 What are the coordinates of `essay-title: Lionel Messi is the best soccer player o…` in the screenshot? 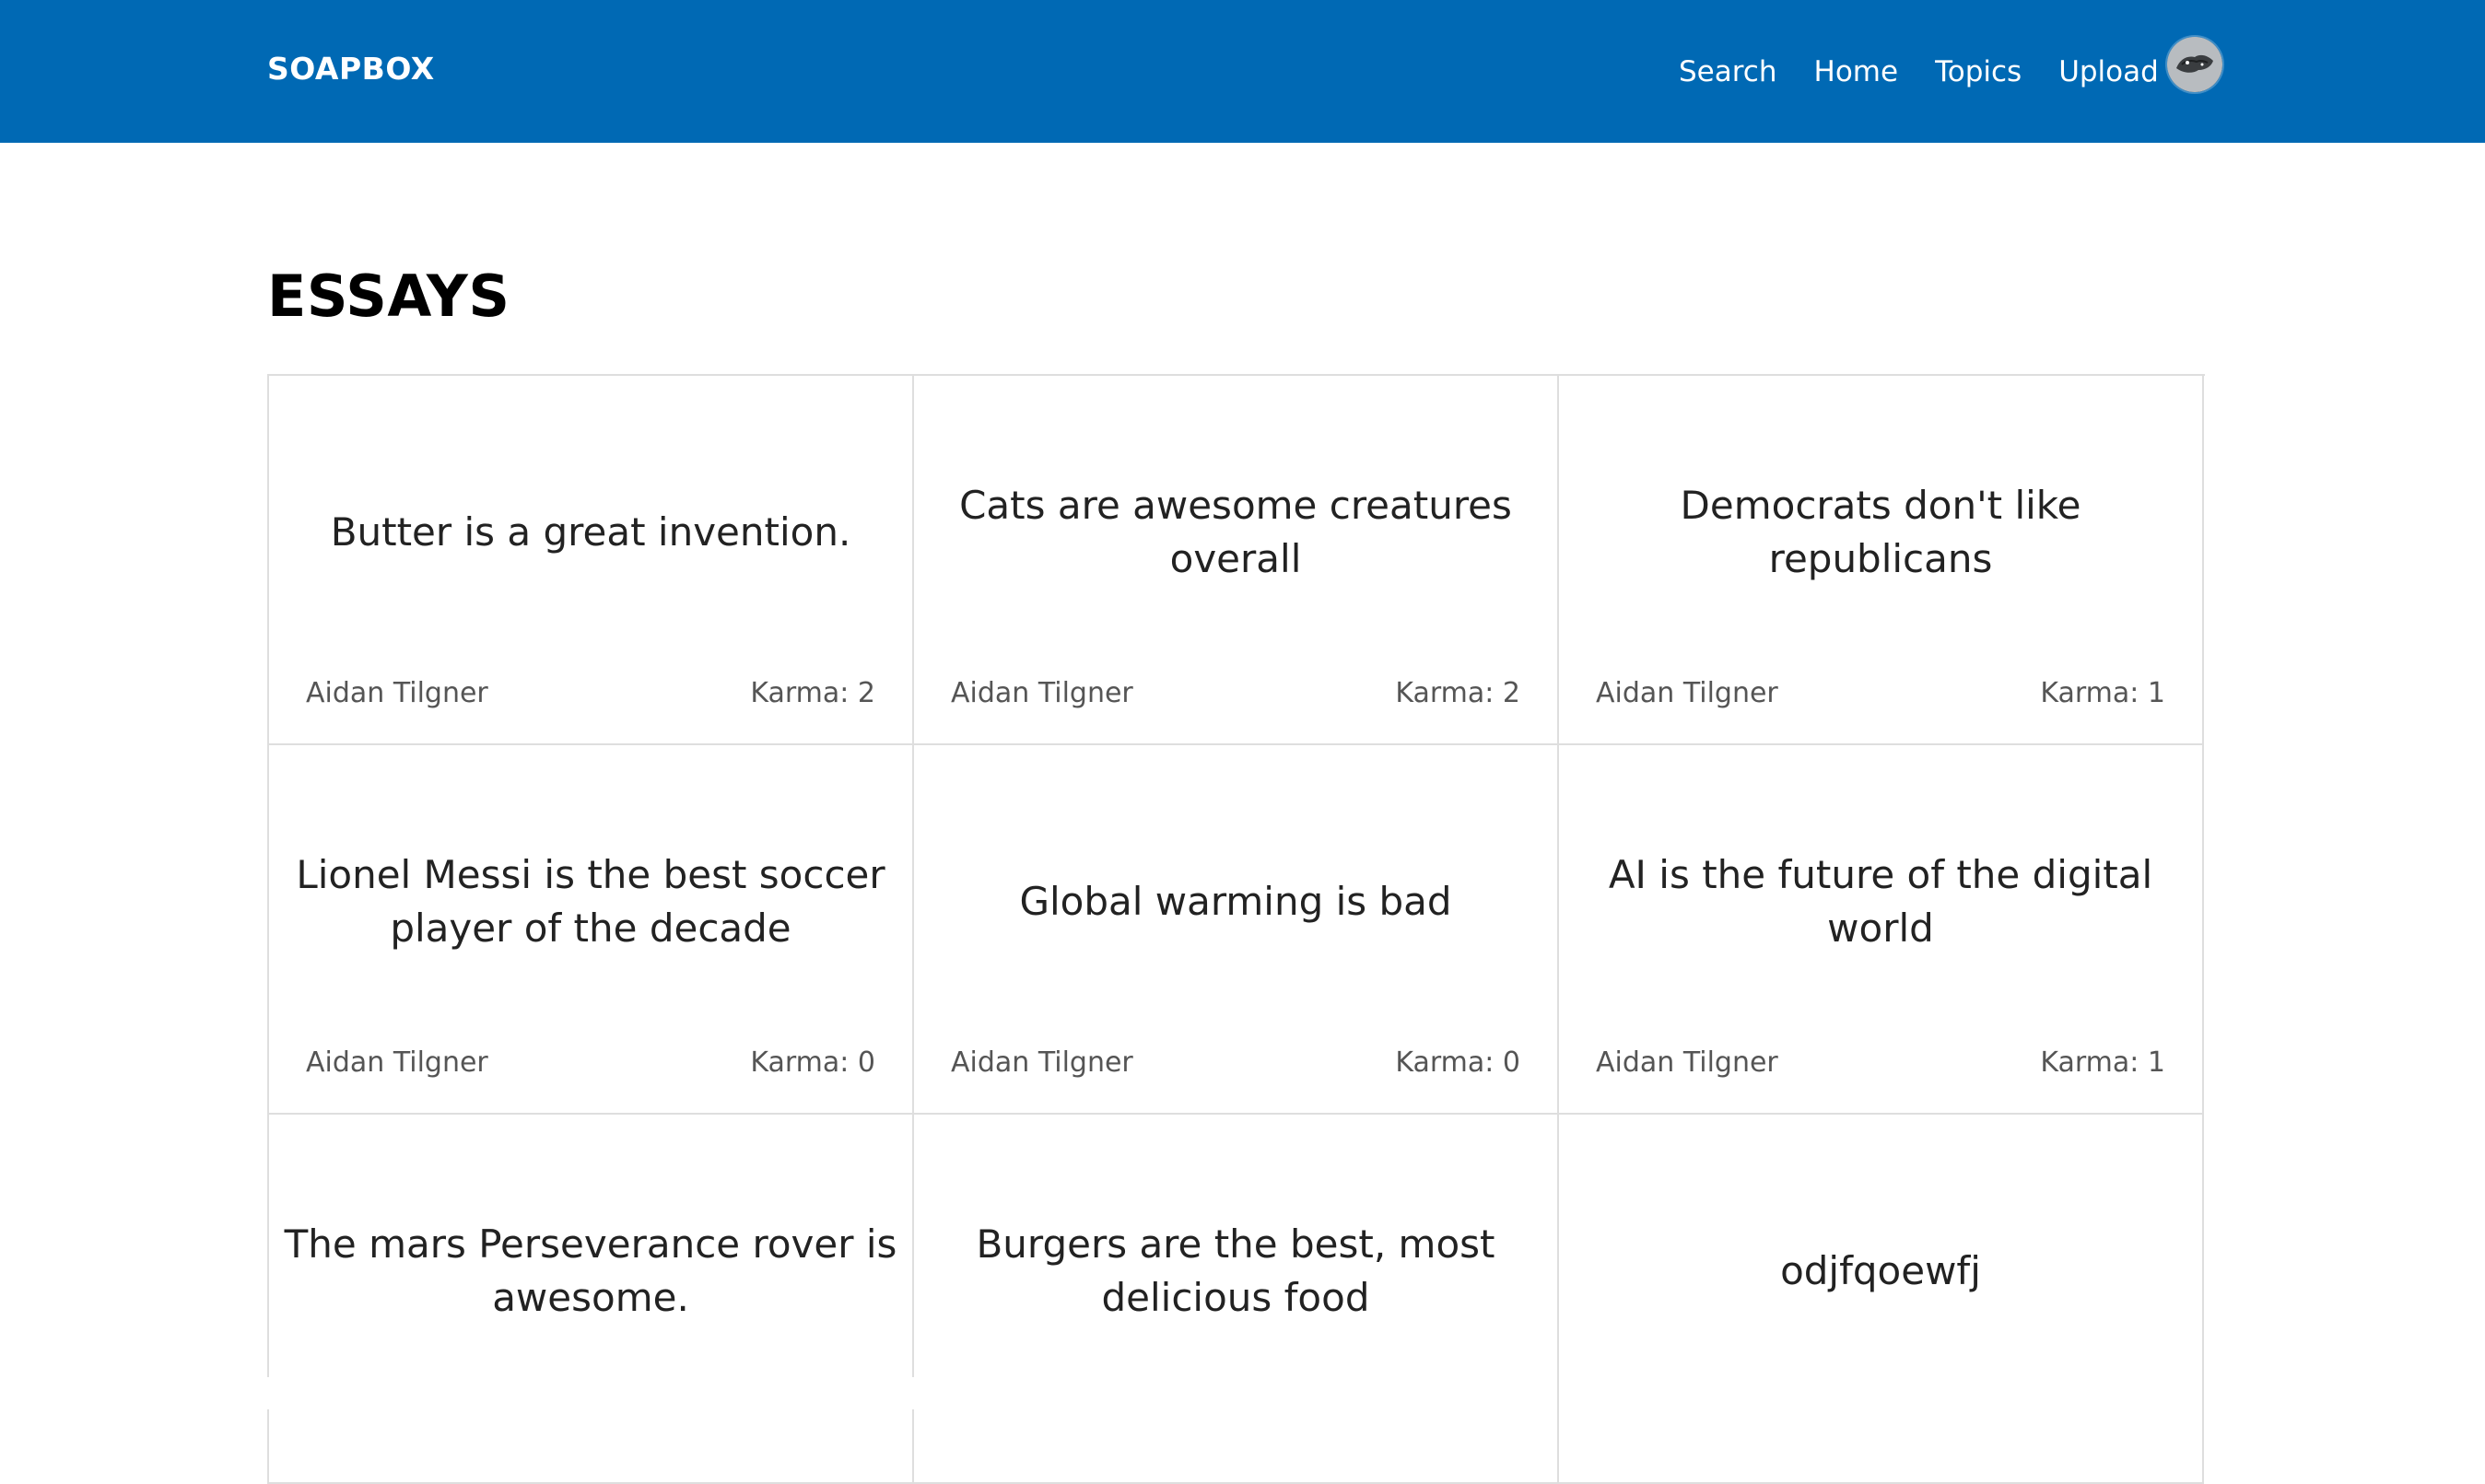 It's located at (590, 901).